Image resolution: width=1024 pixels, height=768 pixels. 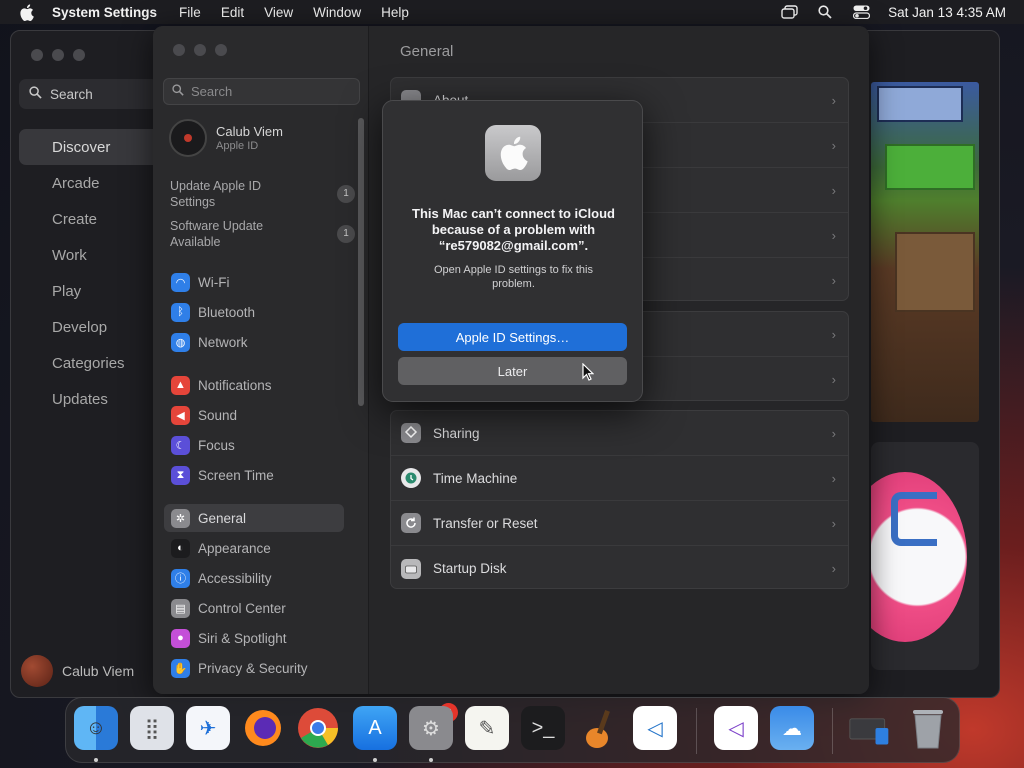 What do you see at coordinates (619, 523) in the screenshot?
I see `row-transfer-reset: Transfer or Reset ›` at bounding box center [619, 523].